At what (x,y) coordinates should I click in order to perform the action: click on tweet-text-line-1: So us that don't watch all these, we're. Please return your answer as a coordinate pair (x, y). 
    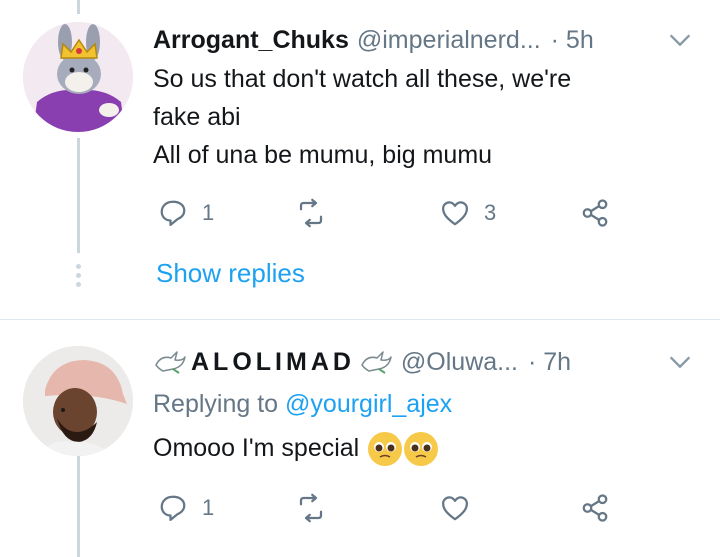
    Looking at the image, I should click on (362, 79).